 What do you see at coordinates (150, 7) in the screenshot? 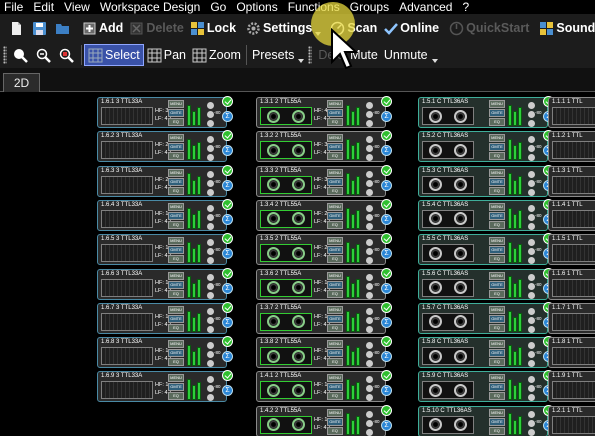
I see `menu-workspace-design: Workspace Design` at bounding box center [150, 7].